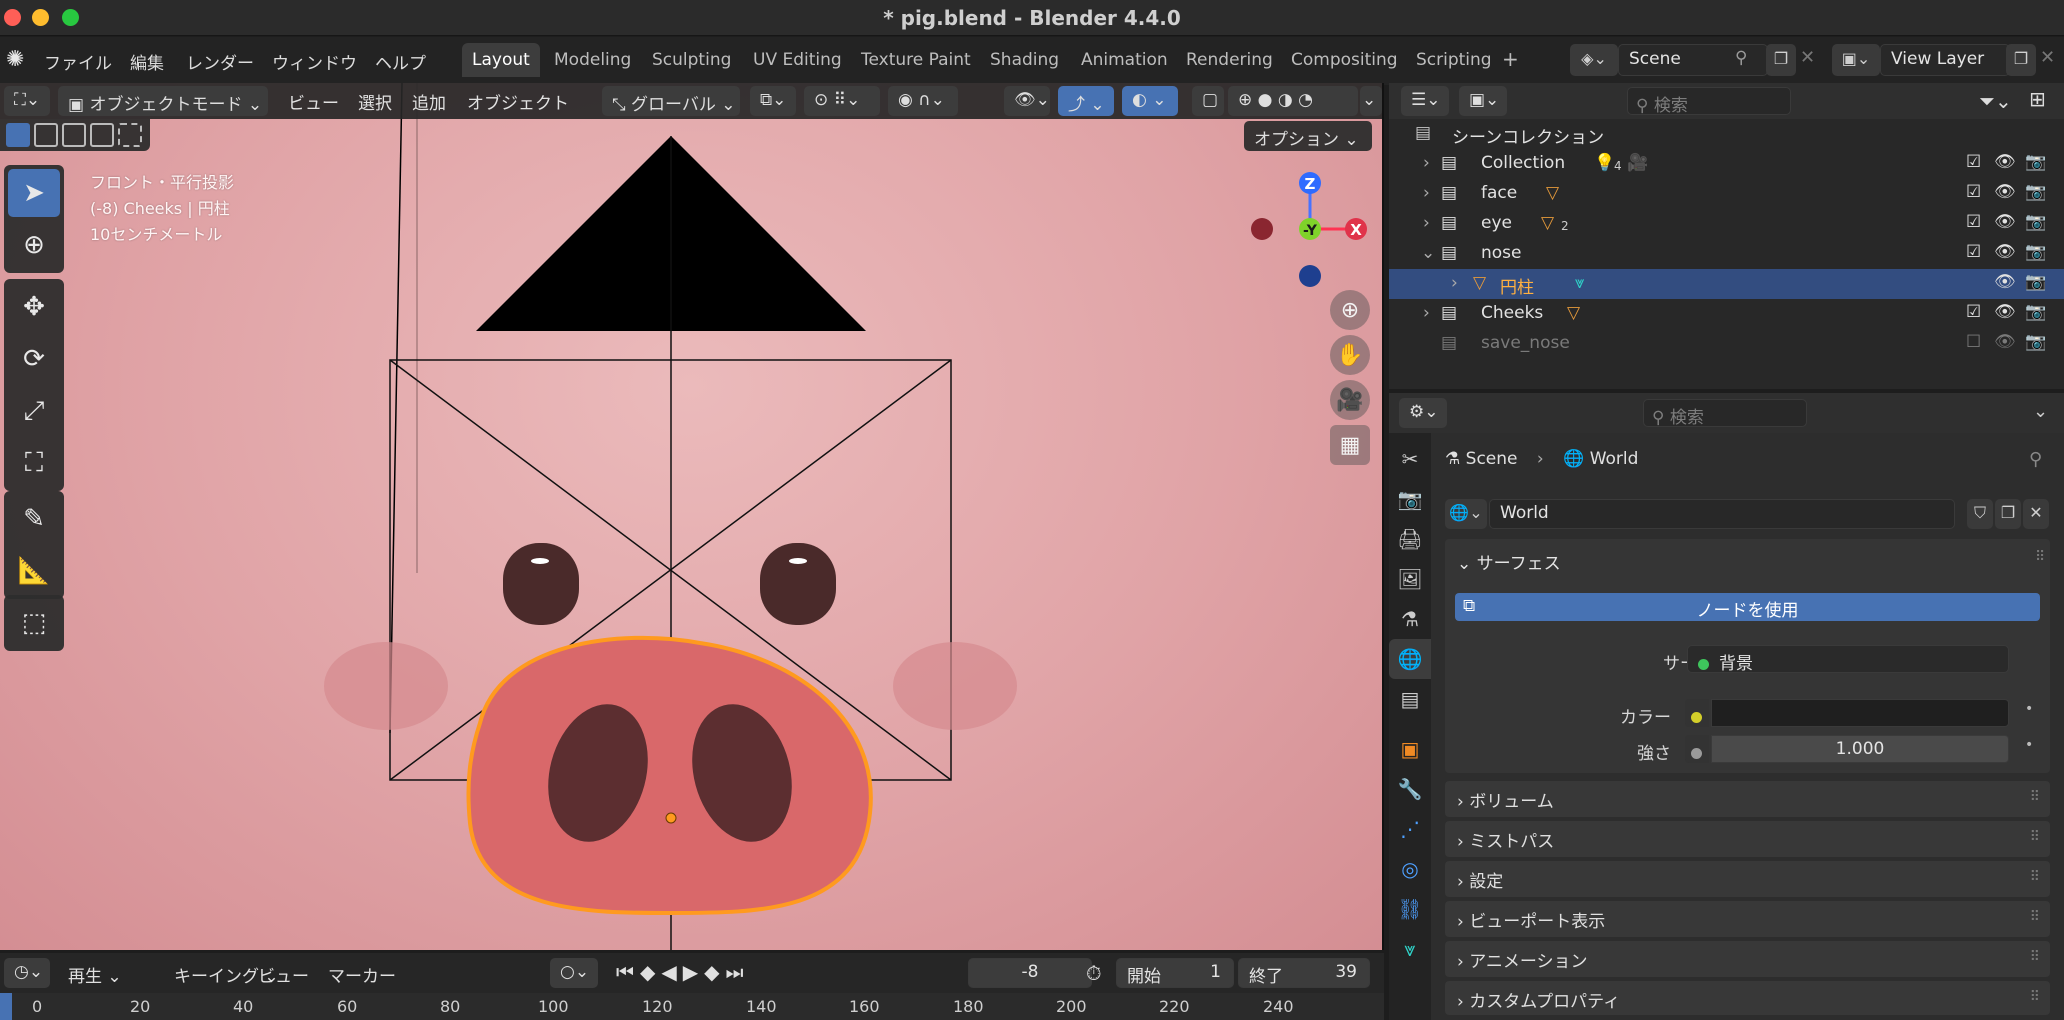 The width and height of the screenshot is (2064, 1020). What do you see at coordinates (1848, 659) in the screenshot?
I see `surface-shader-field: 背景` at bounding box center [1848, 659].